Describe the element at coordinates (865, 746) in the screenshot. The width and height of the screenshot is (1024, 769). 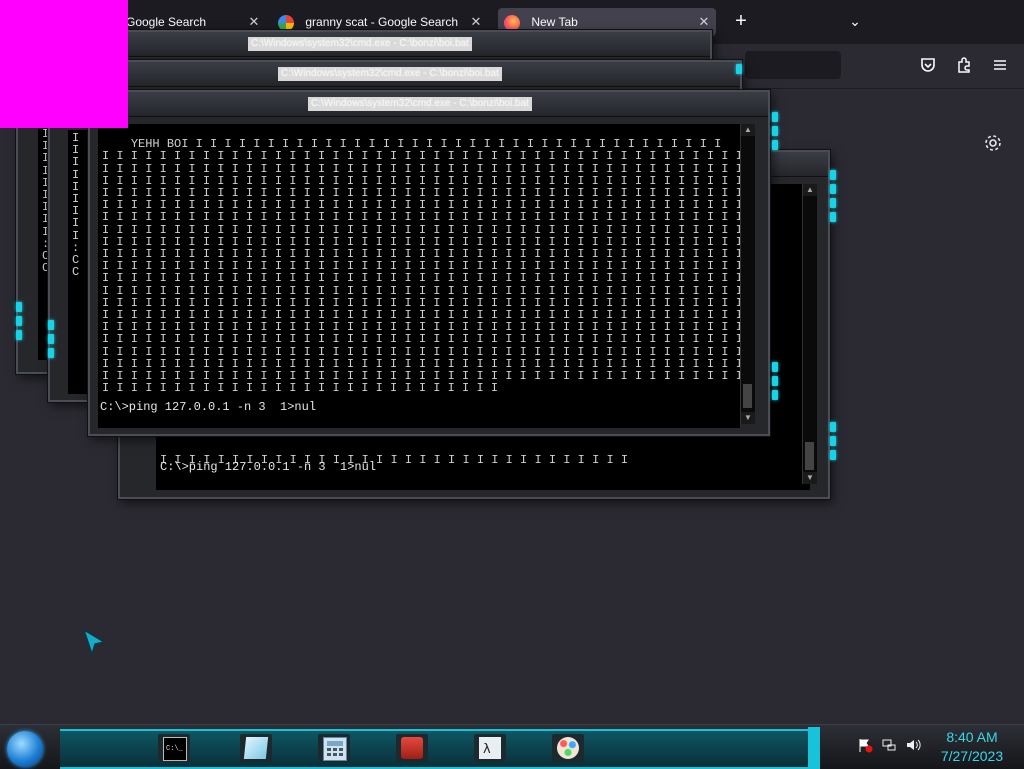
I see `action-center-flag-icon` at that location.